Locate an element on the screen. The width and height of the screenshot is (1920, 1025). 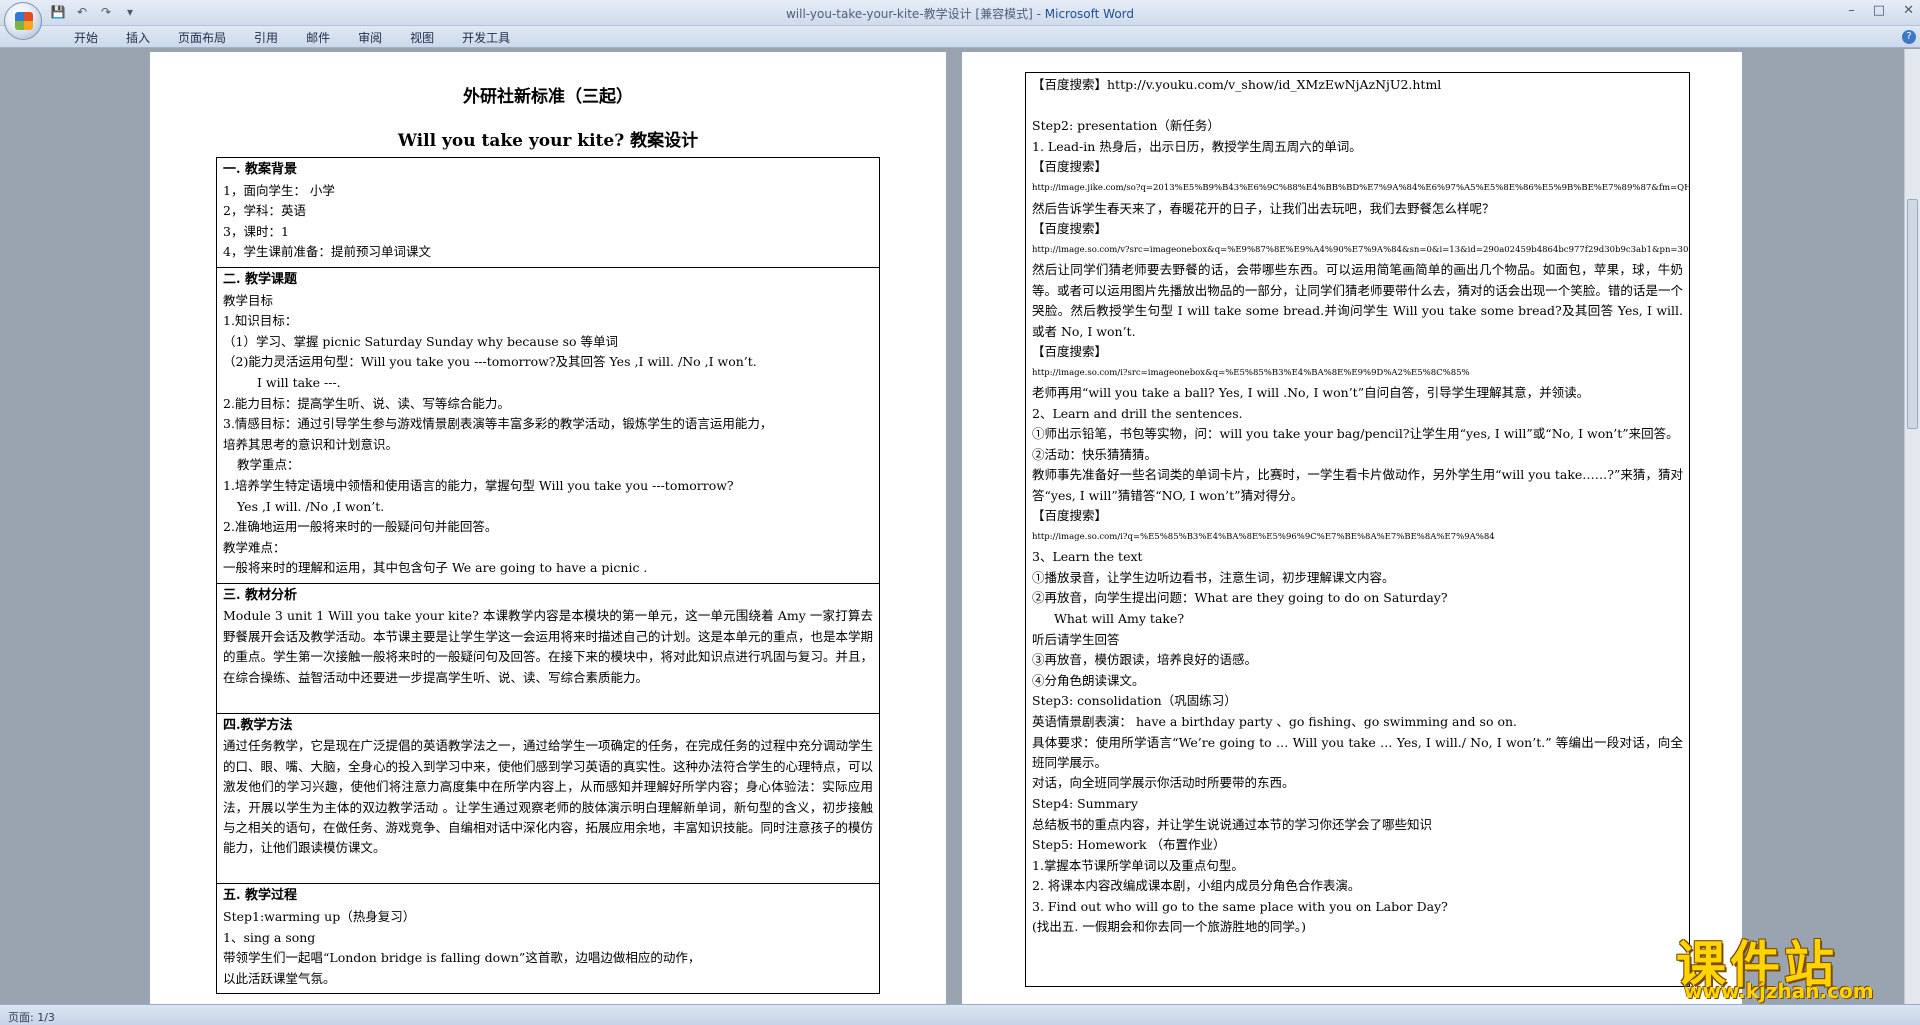
office-logo-icon is located at coordinates (24, 21).